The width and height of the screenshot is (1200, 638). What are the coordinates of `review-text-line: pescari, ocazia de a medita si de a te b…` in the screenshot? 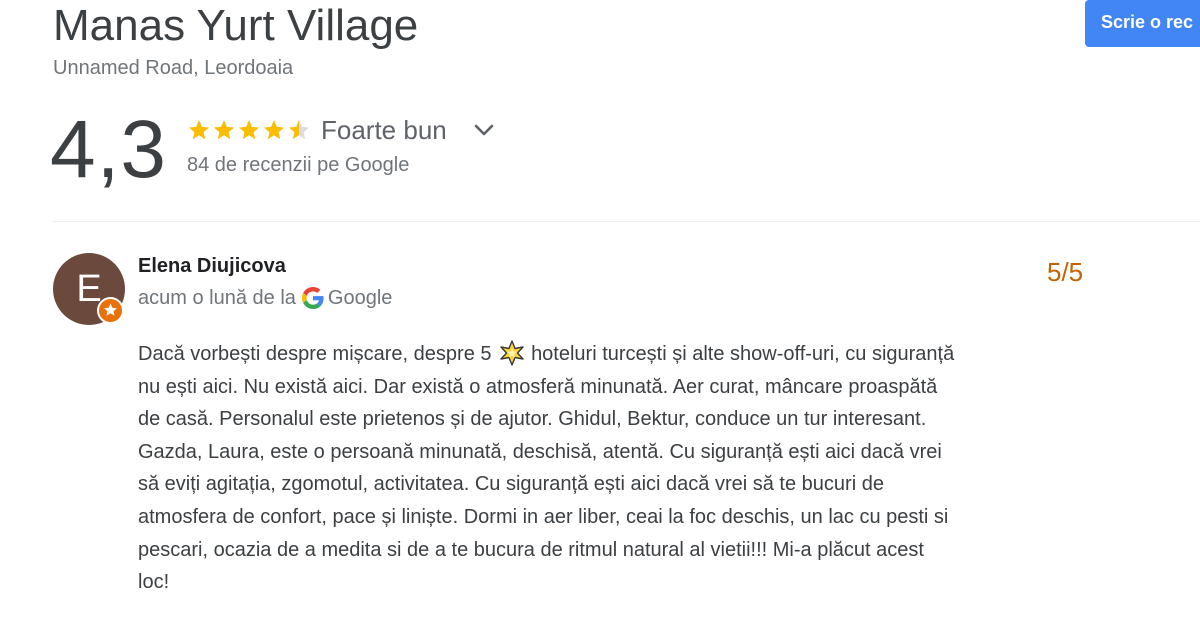 It's located at (531, 549).